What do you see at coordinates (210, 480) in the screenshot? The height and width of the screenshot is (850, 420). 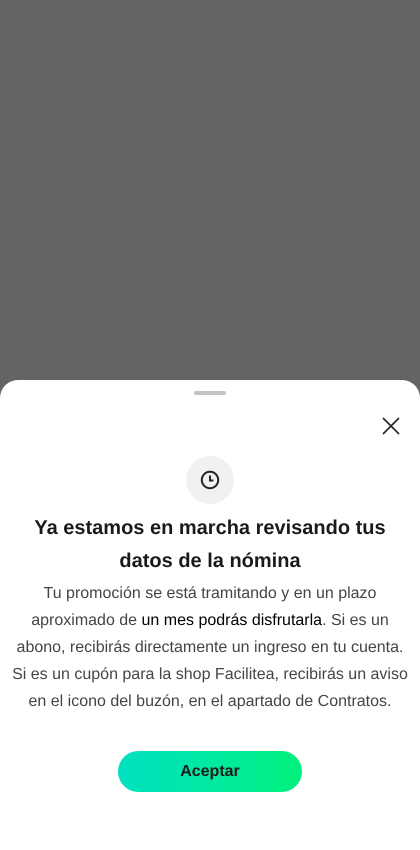 I see `clock-icon` at bounding box center [210, 480].